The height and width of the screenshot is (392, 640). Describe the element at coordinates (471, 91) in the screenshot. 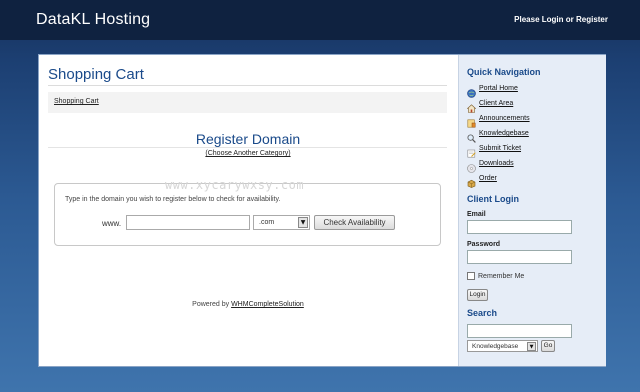

I see `home-globe-icon` at that location.